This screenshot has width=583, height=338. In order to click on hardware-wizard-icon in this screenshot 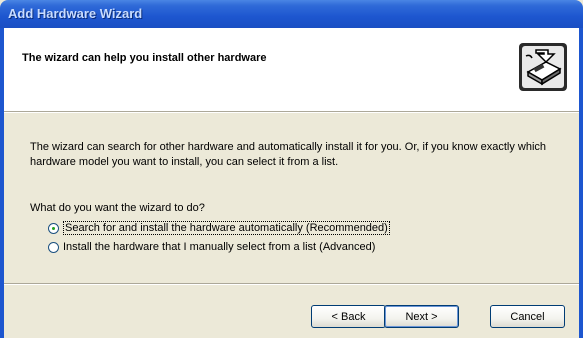, I will do `click(543, 67)`.